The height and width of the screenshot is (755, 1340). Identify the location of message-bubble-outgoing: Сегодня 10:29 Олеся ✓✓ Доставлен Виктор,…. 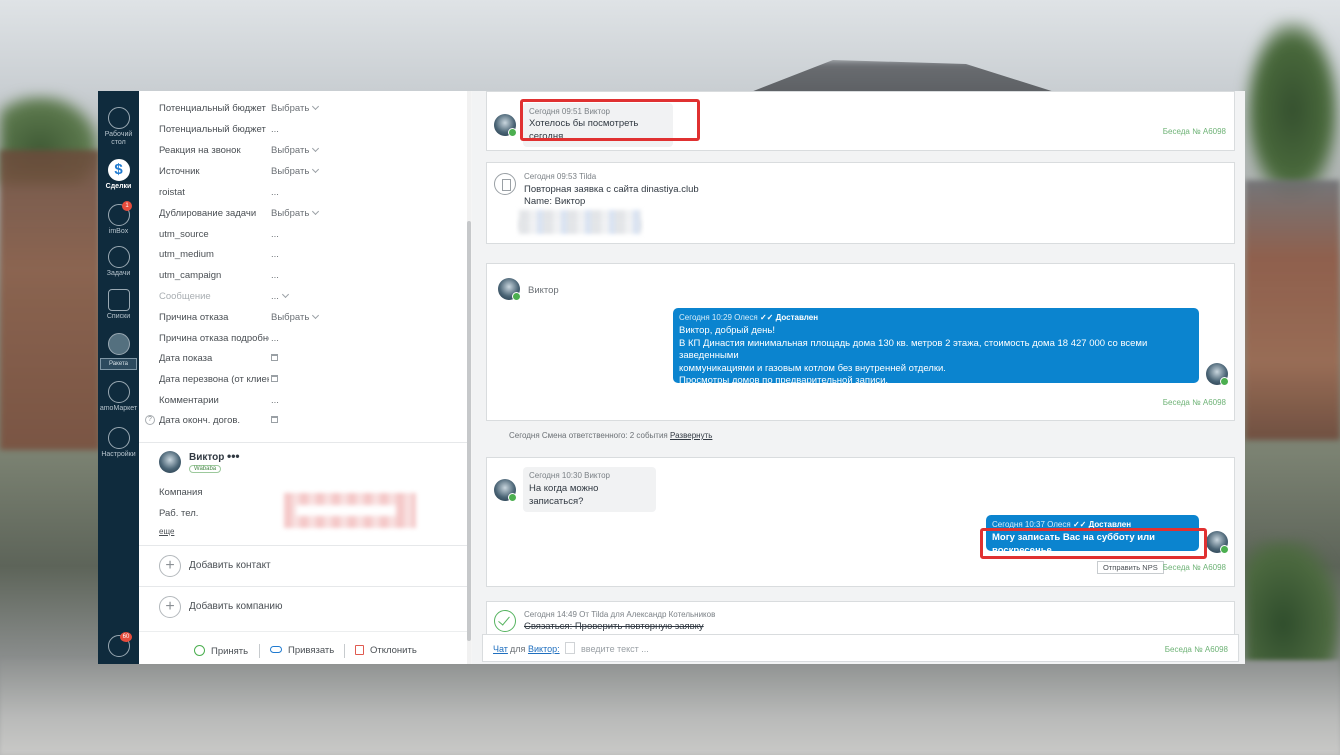
(936, 347).